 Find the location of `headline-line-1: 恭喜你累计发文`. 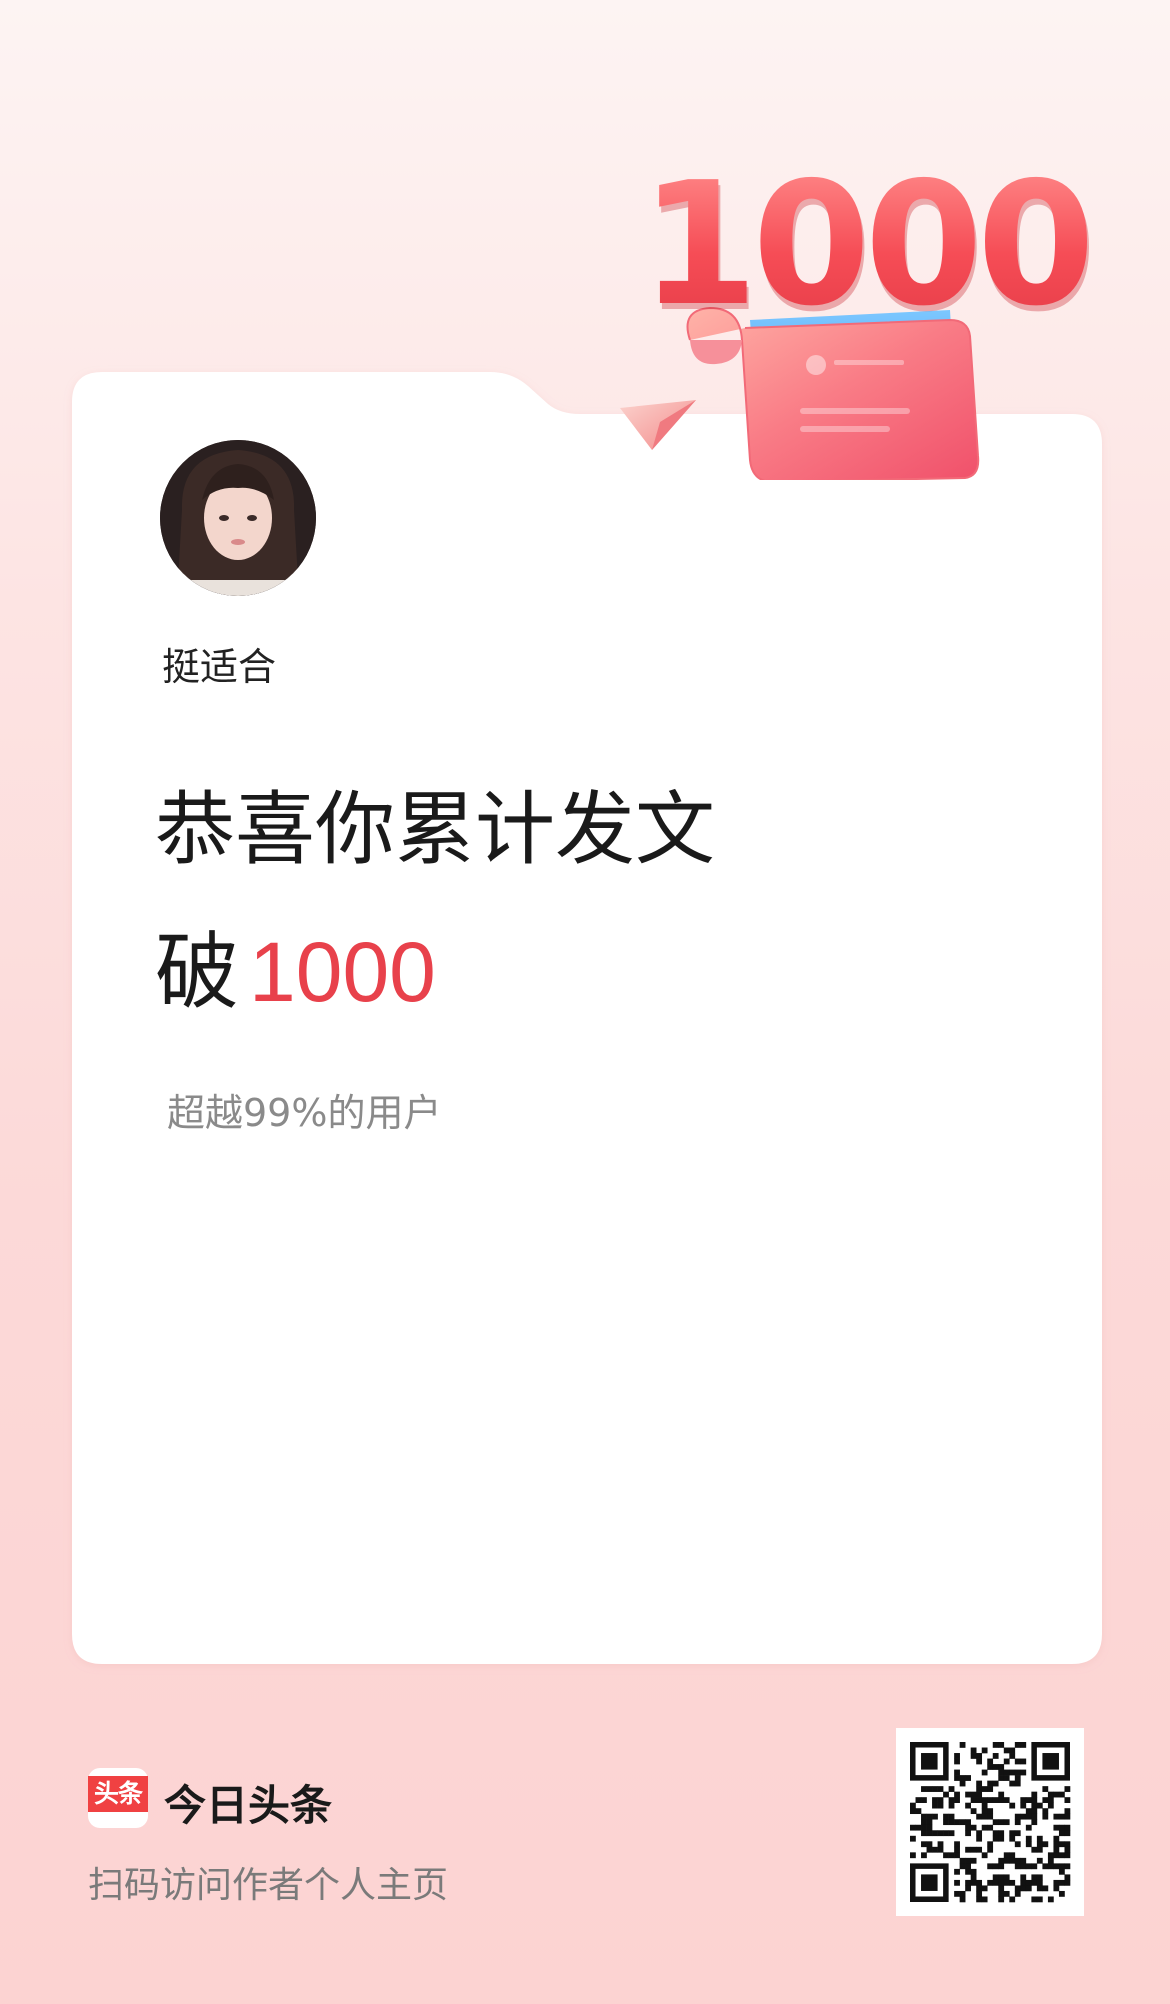

headline-line-1: 恭喜你累计发文 is located at coordinates (435, 829).